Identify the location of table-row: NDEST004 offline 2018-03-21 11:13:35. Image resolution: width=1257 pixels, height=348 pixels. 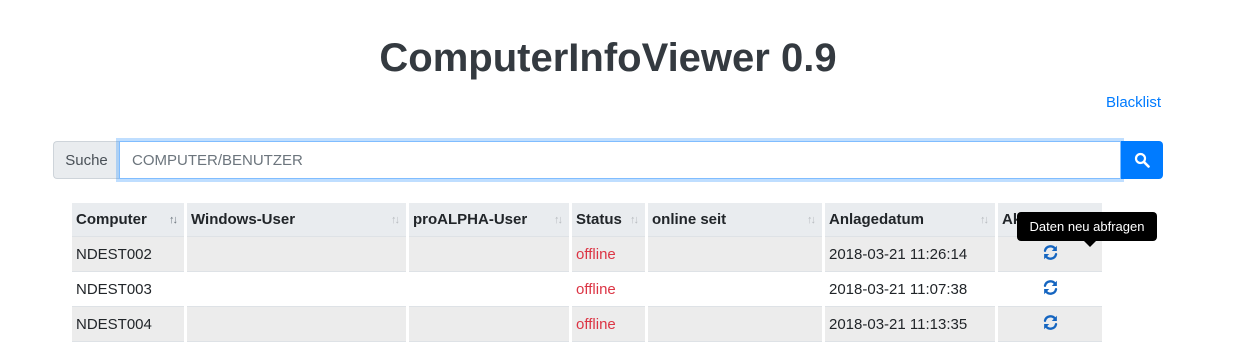
(587, 324).